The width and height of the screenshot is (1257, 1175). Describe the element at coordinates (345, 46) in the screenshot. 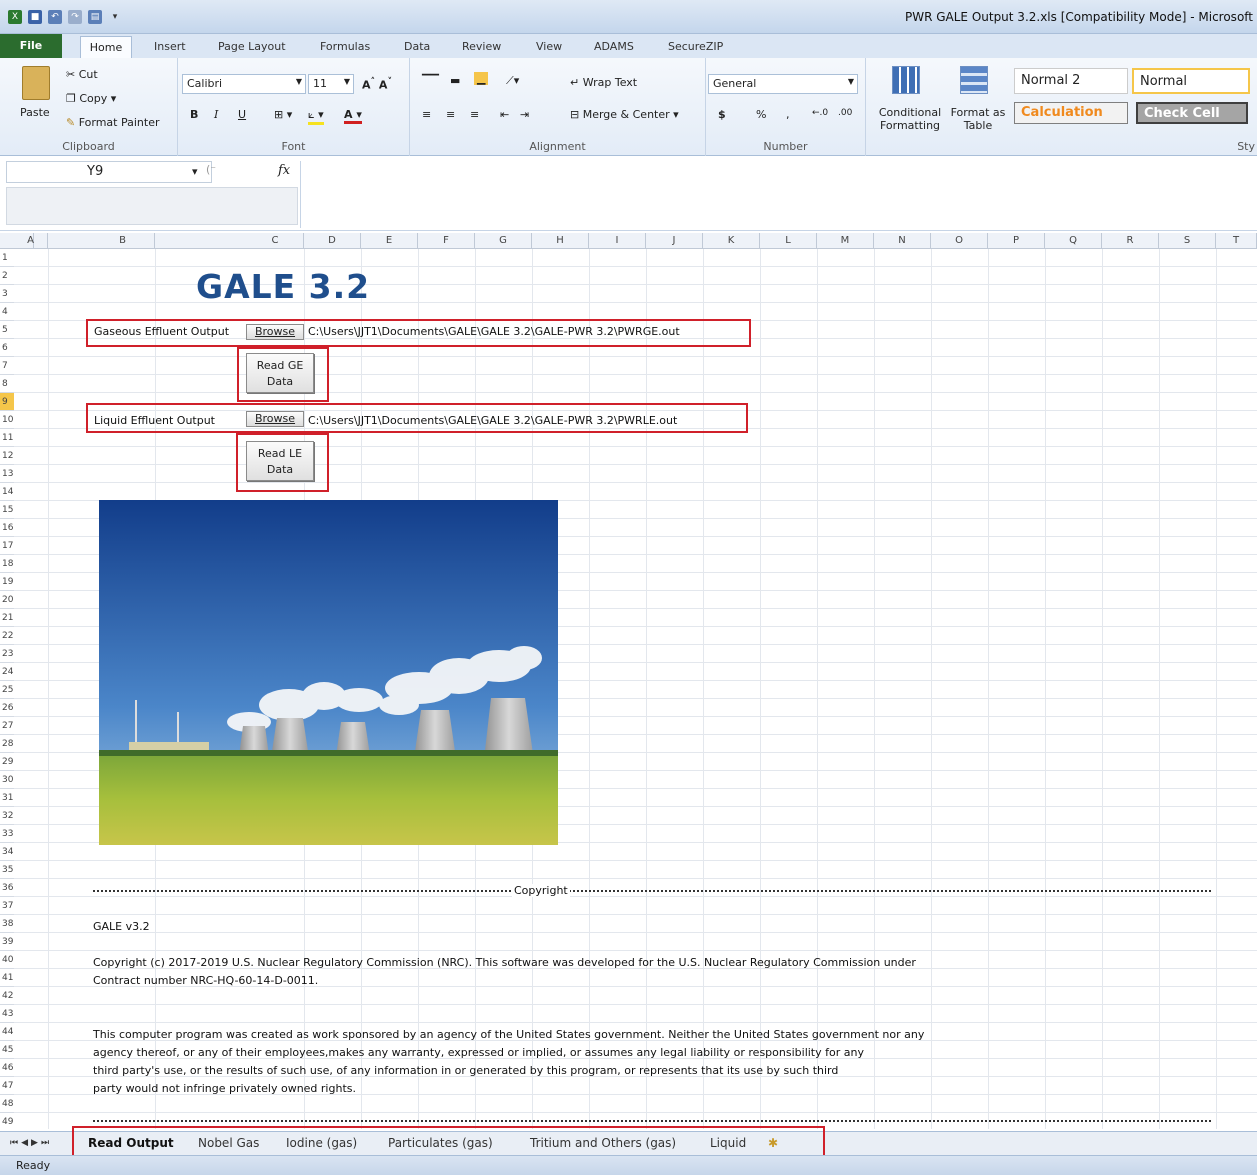

I see `tab-formulas: Formulas` at that location.